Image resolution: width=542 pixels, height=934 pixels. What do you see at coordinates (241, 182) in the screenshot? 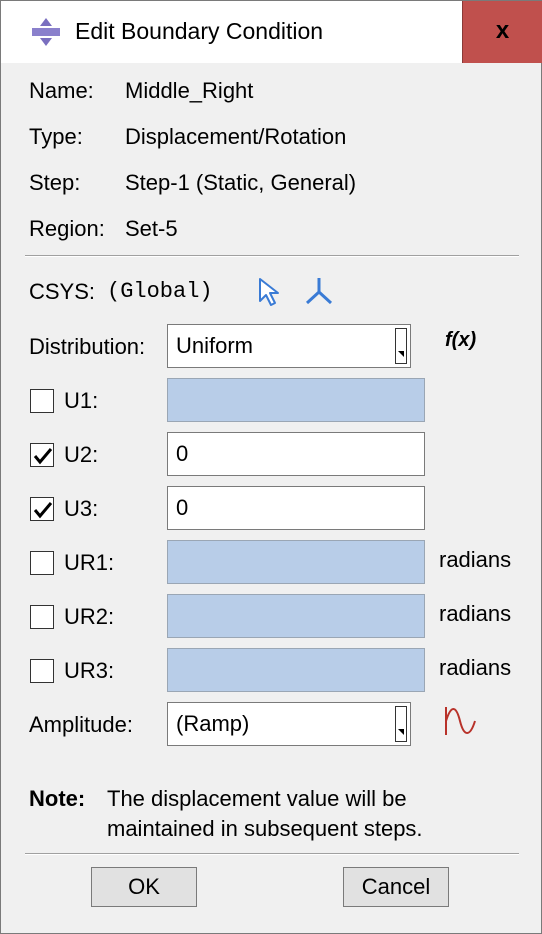
I see `step-value: Step-1 (Static, General)` at bounding box center [241, 182].